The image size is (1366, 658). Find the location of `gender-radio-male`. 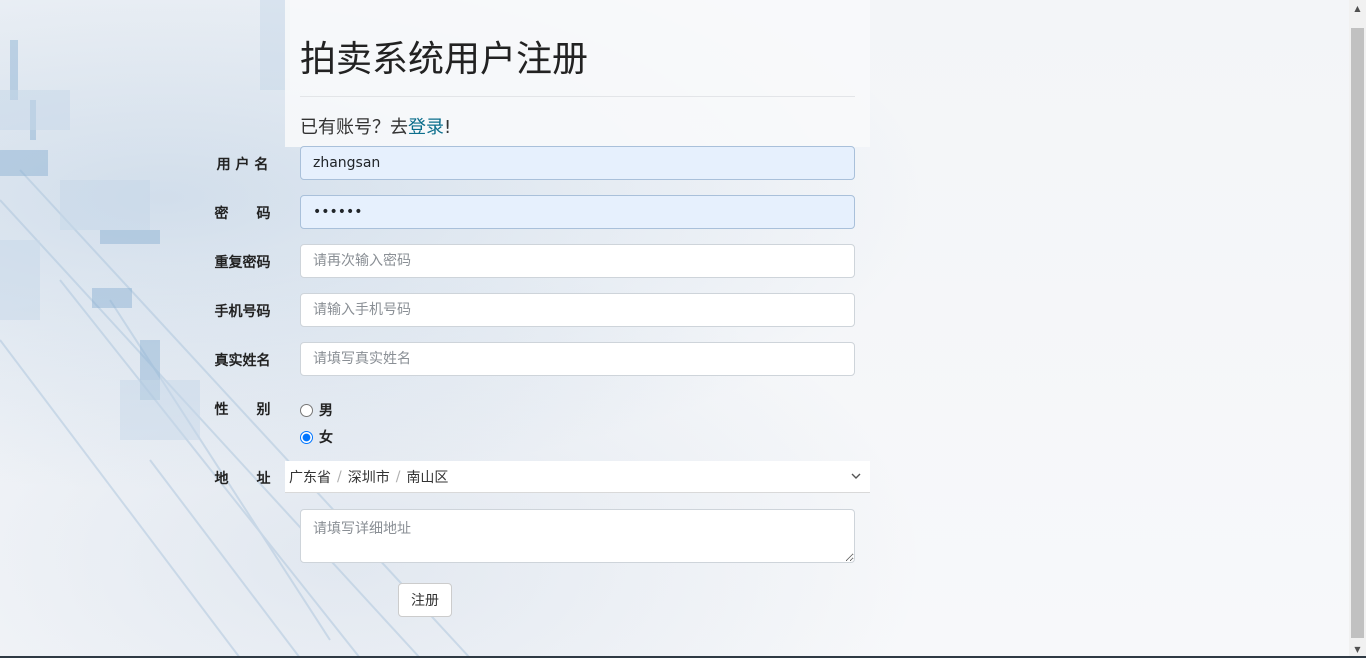

gender-radio-male is located at coordinates (306, 410).